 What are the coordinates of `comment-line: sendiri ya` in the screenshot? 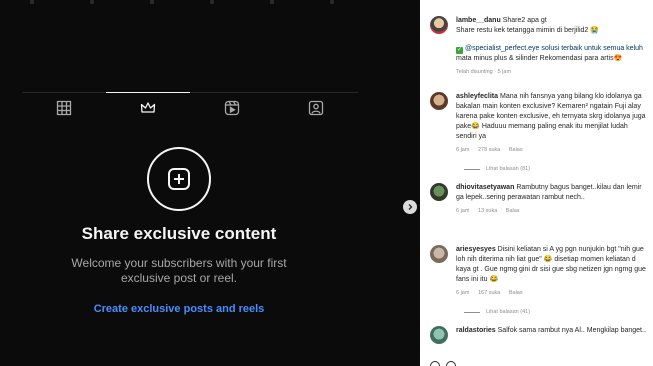 It's located at (471, 136).